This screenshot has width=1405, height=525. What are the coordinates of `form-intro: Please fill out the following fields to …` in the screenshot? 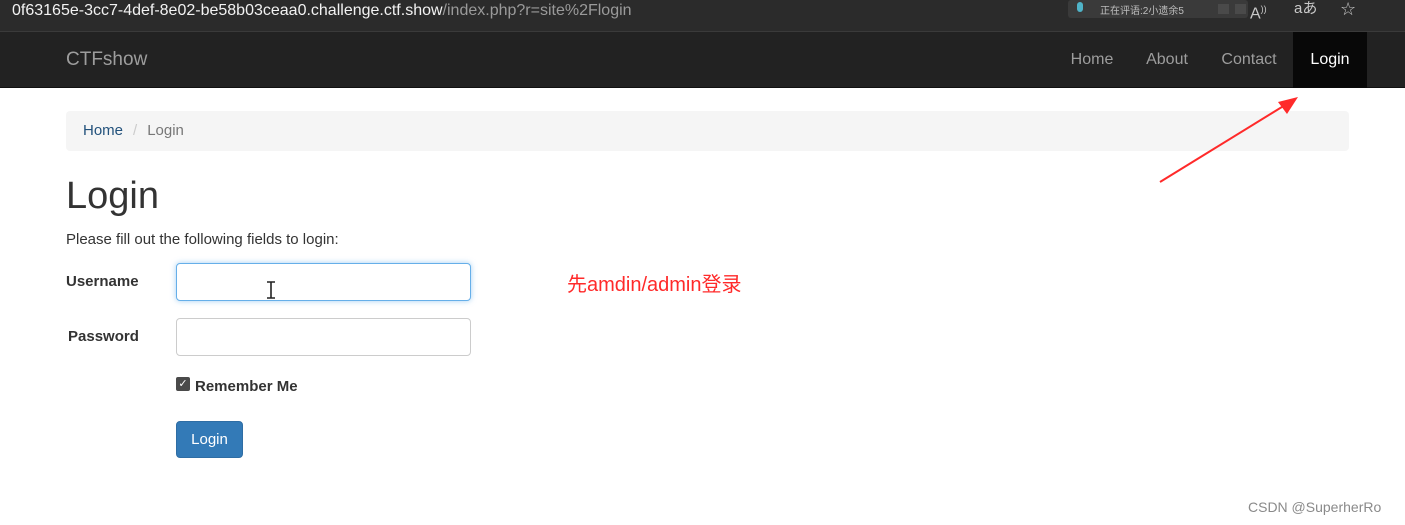 It's located at (202, 239).